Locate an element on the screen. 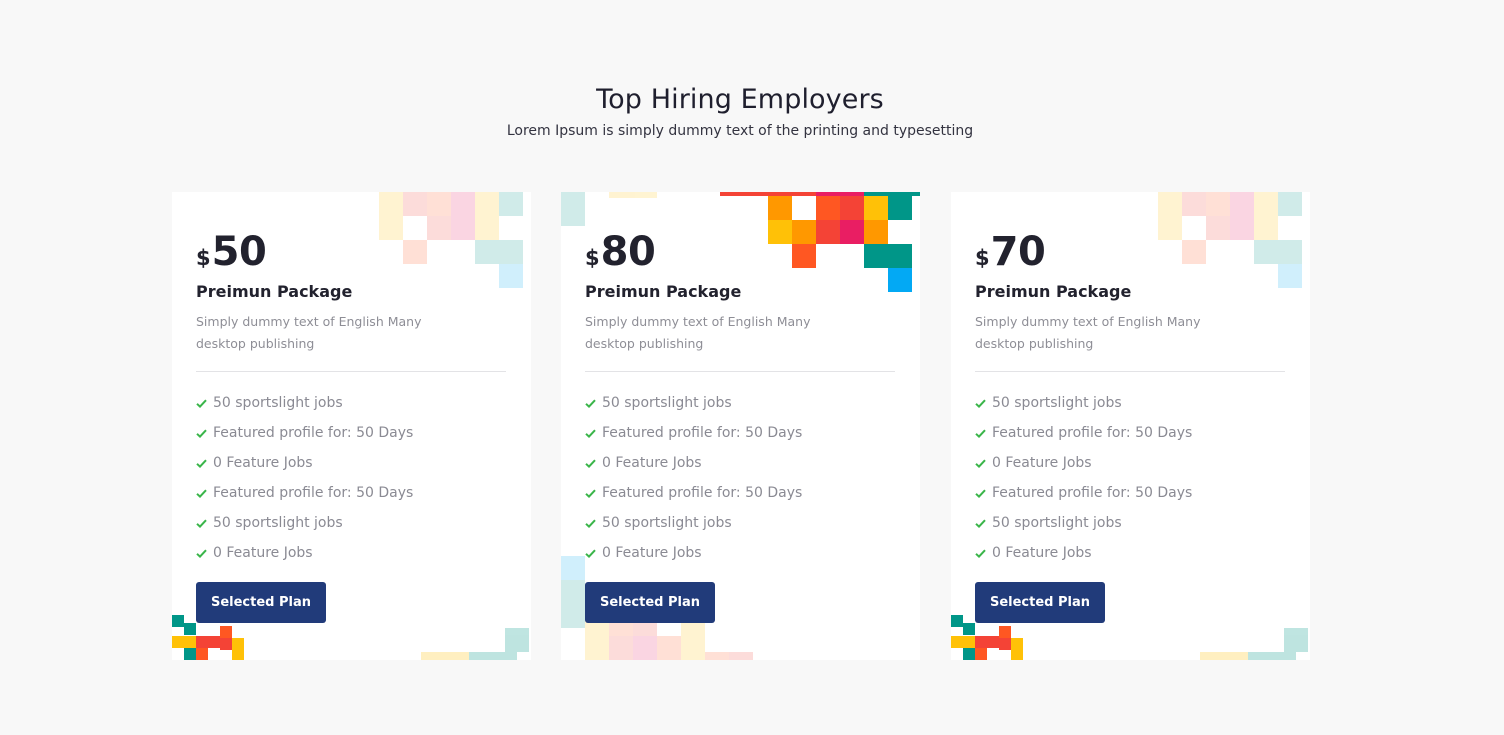 The height and width of the screenshot is (735, 1504). plan-price: $ 80 is located at coordinates (740, 252).